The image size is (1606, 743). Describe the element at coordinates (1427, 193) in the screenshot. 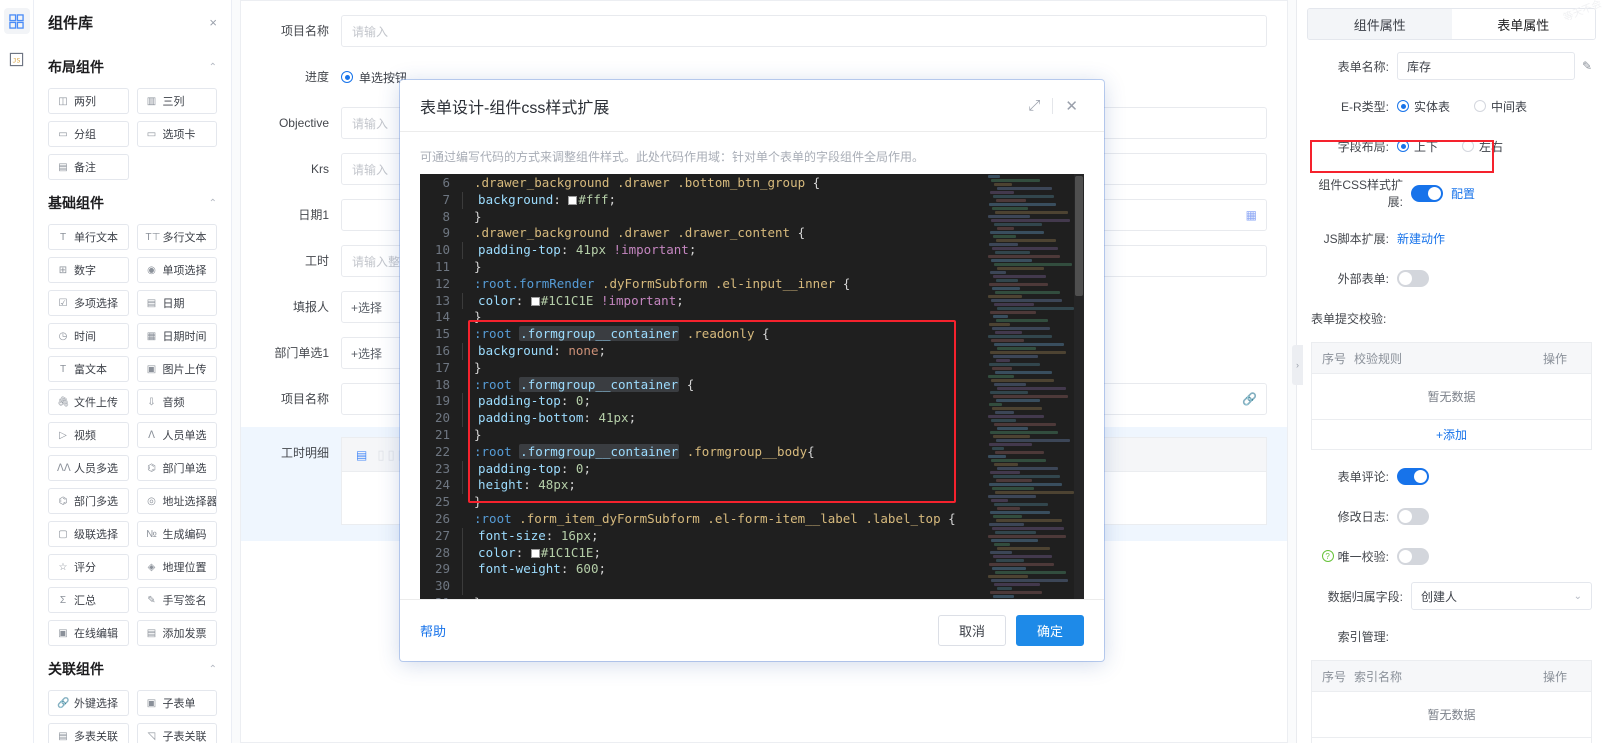

I see `css-extension-toggle` at that location.